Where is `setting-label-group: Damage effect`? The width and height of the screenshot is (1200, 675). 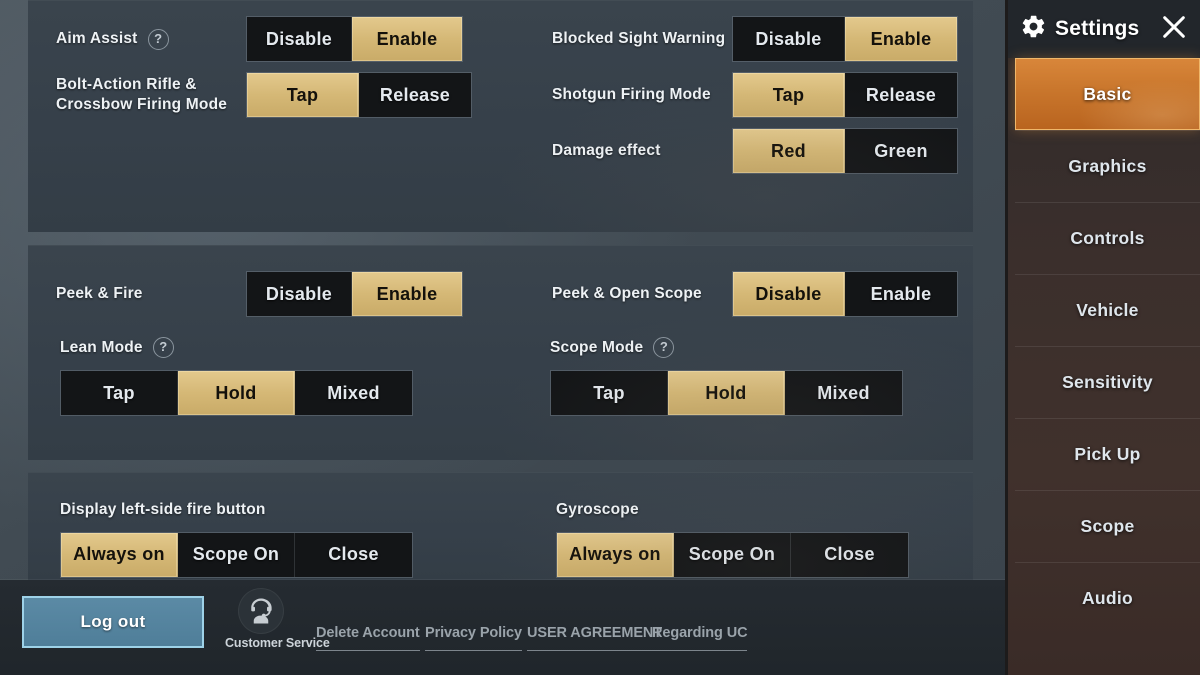
setting-label-group: Damage effect is located at coordinates (642, 151).